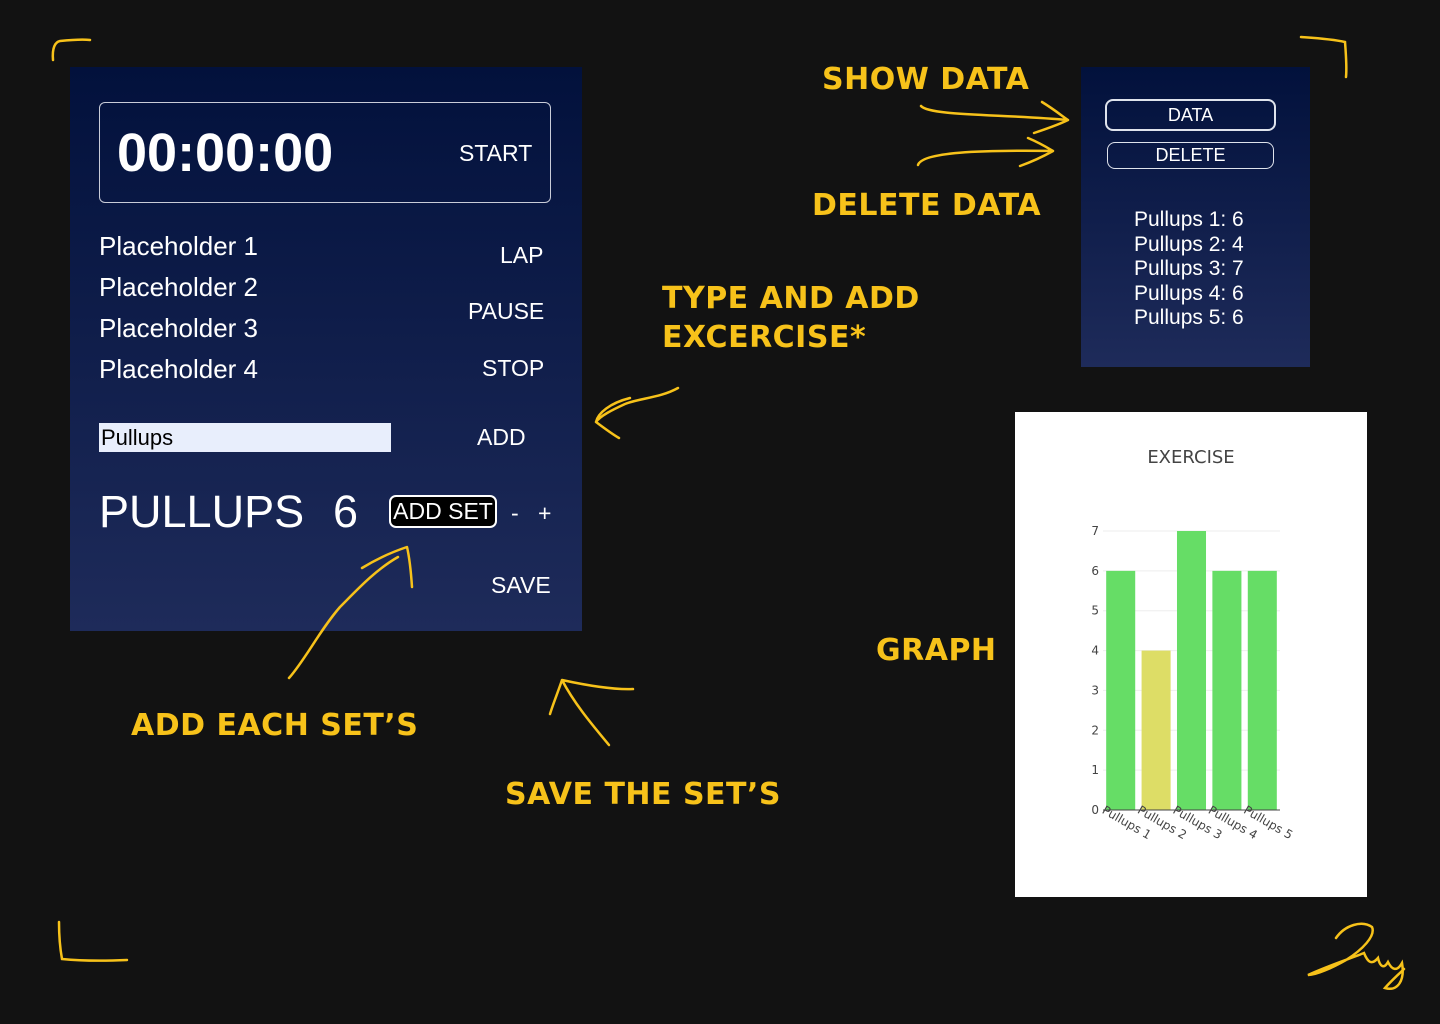 Image resolution: width=1440 pixels, height=1024 pixels. What do you see at coordinates (515, 513) in the screenshot?
I see `decrement-button: -` at bounding box center [515, 513].